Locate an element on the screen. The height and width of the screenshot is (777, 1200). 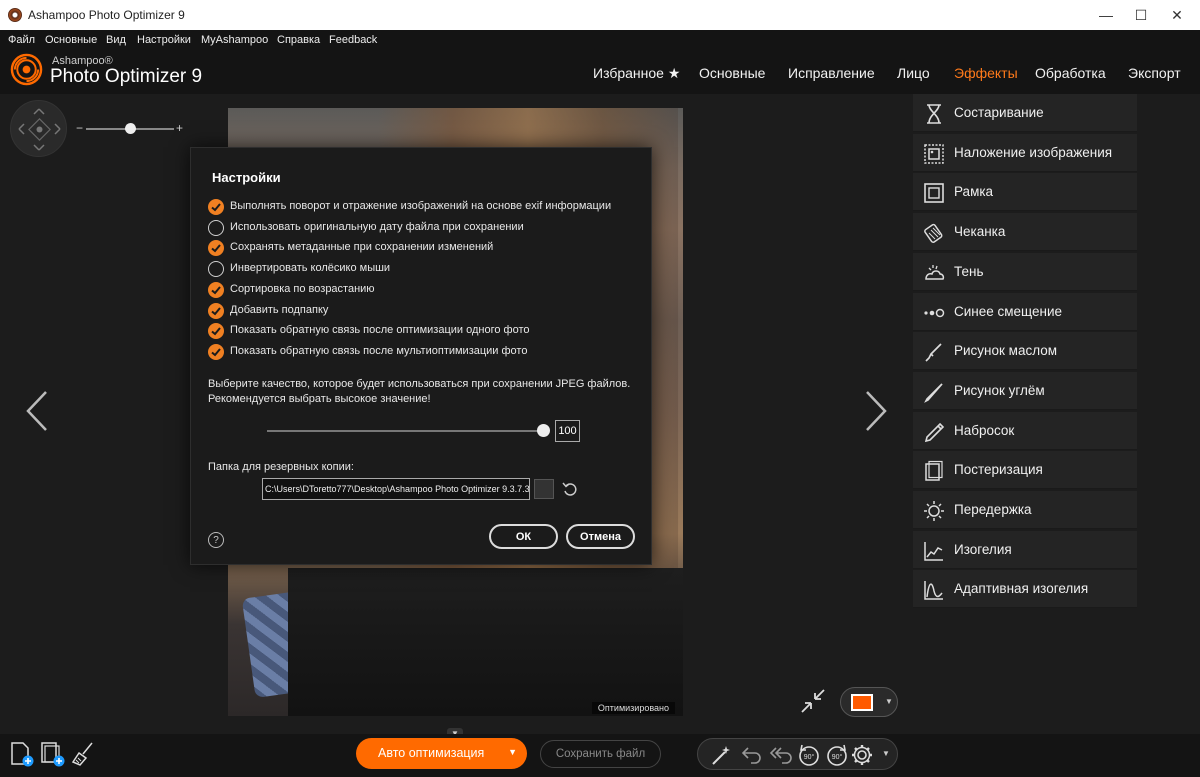
zoom-slider-knob is located at coordinates (130, 128).